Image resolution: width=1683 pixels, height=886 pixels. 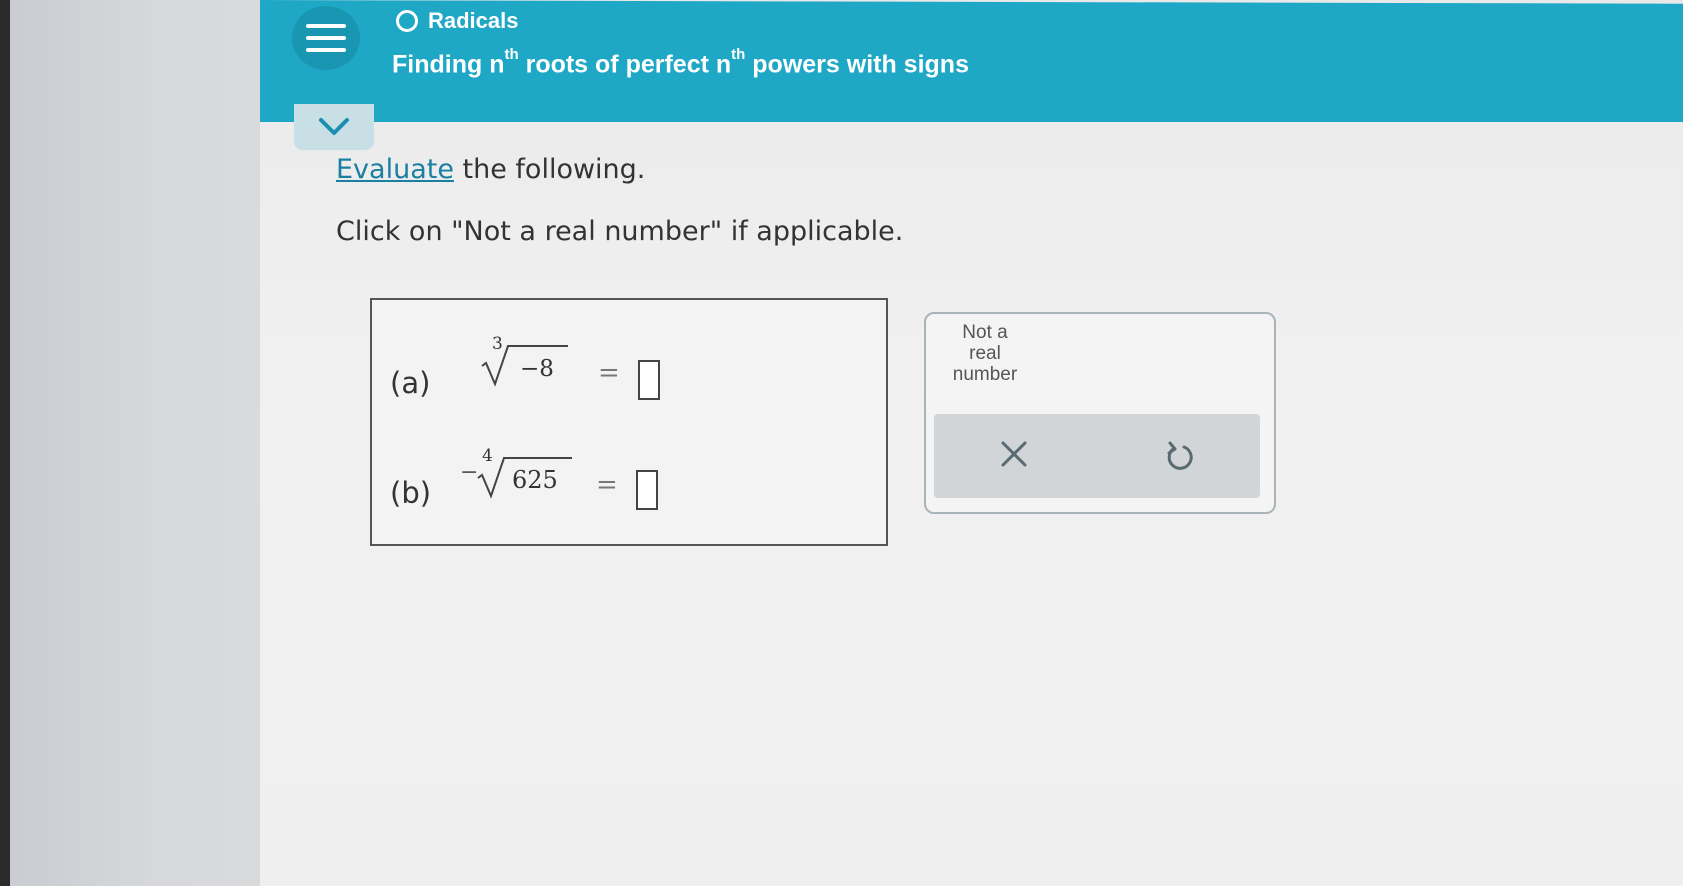 I want to click on title-text-2: roots of perfect n, so click(x=625, y=64).